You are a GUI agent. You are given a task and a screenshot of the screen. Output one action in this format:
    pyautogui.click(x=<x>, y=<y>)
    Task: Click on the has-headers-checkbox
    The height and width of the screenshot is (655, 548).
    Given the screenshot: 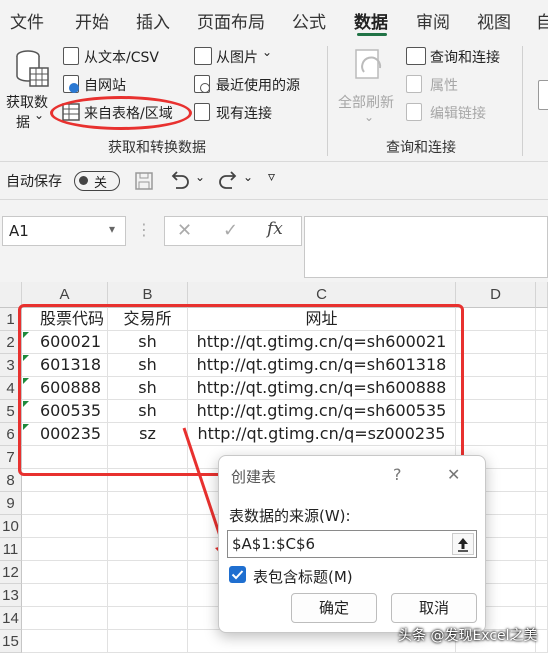 What is the action you would take?
    pyautogui.click(x=237, y=574)
    